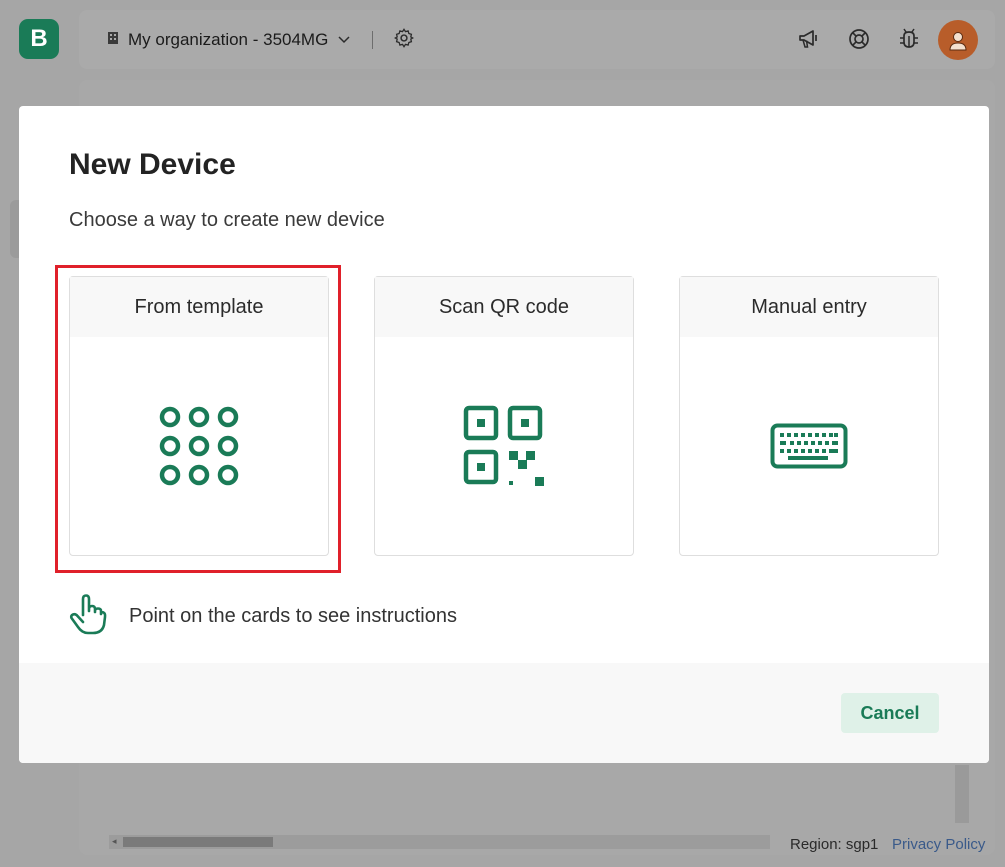 Image resolution: width=1005 pixels, height=867 pixels. I want to click on divider, so click(373, 40).